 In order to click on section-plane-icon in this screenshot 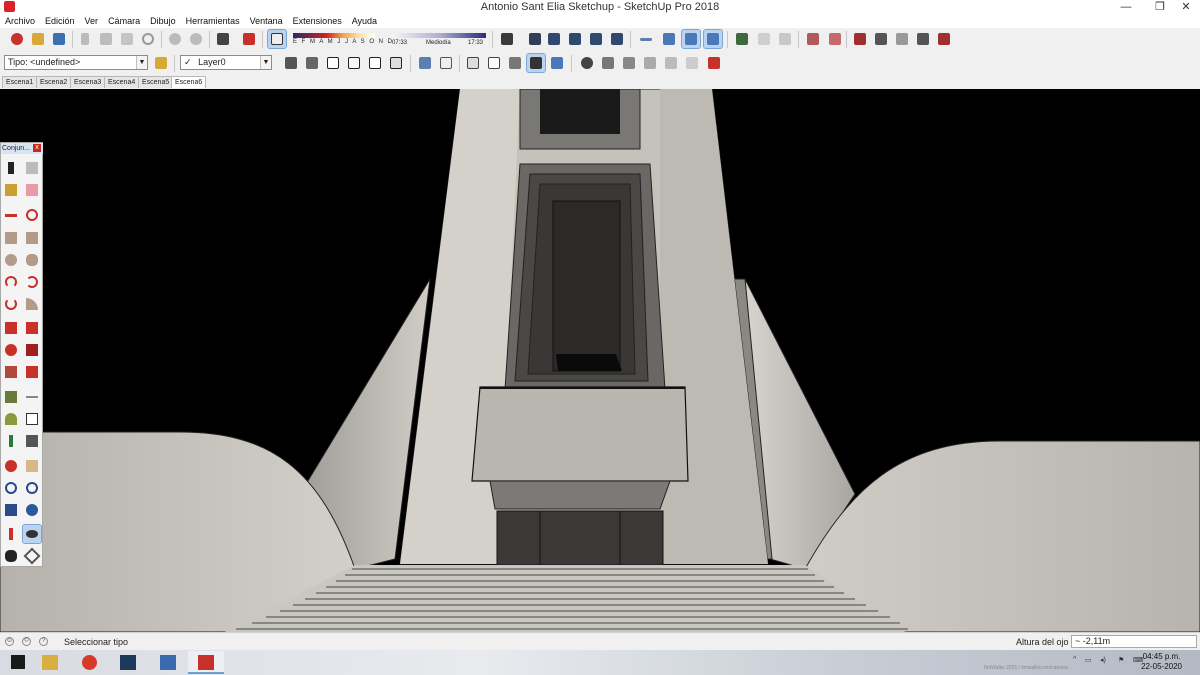, I will do `click(646, 39)`.